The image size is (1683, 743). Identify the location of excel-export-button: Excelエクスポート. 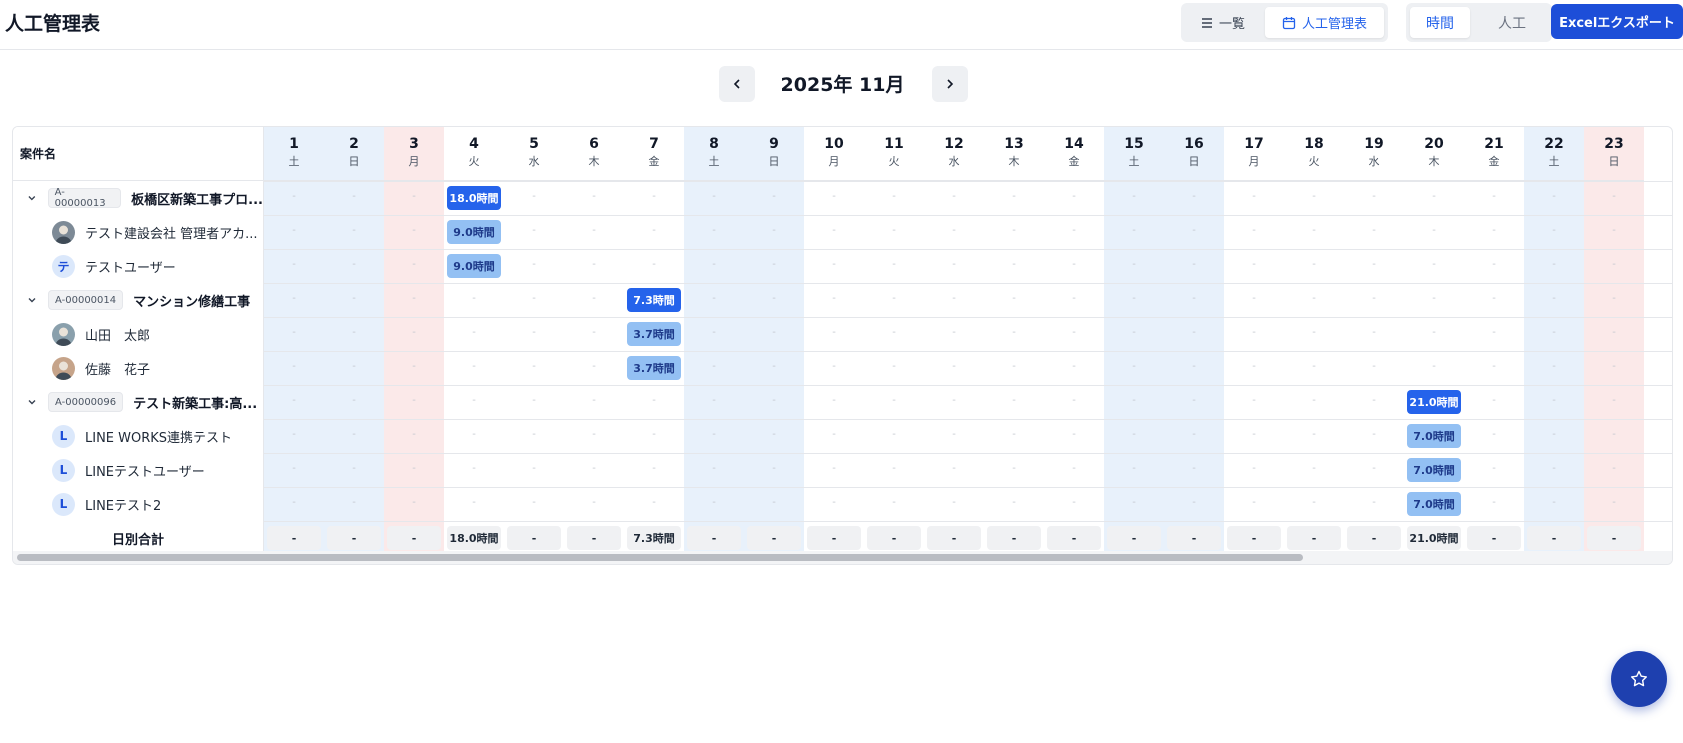
(1617, 21).